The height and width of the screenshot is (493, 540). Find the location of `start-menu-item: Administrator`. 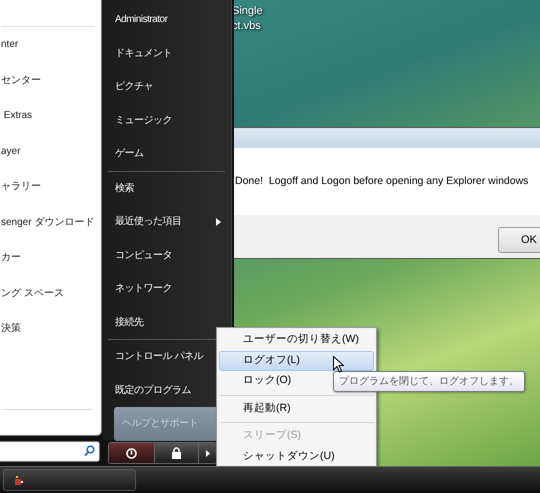

start-menu-item: Administrator is located at coordinates (166, 19).